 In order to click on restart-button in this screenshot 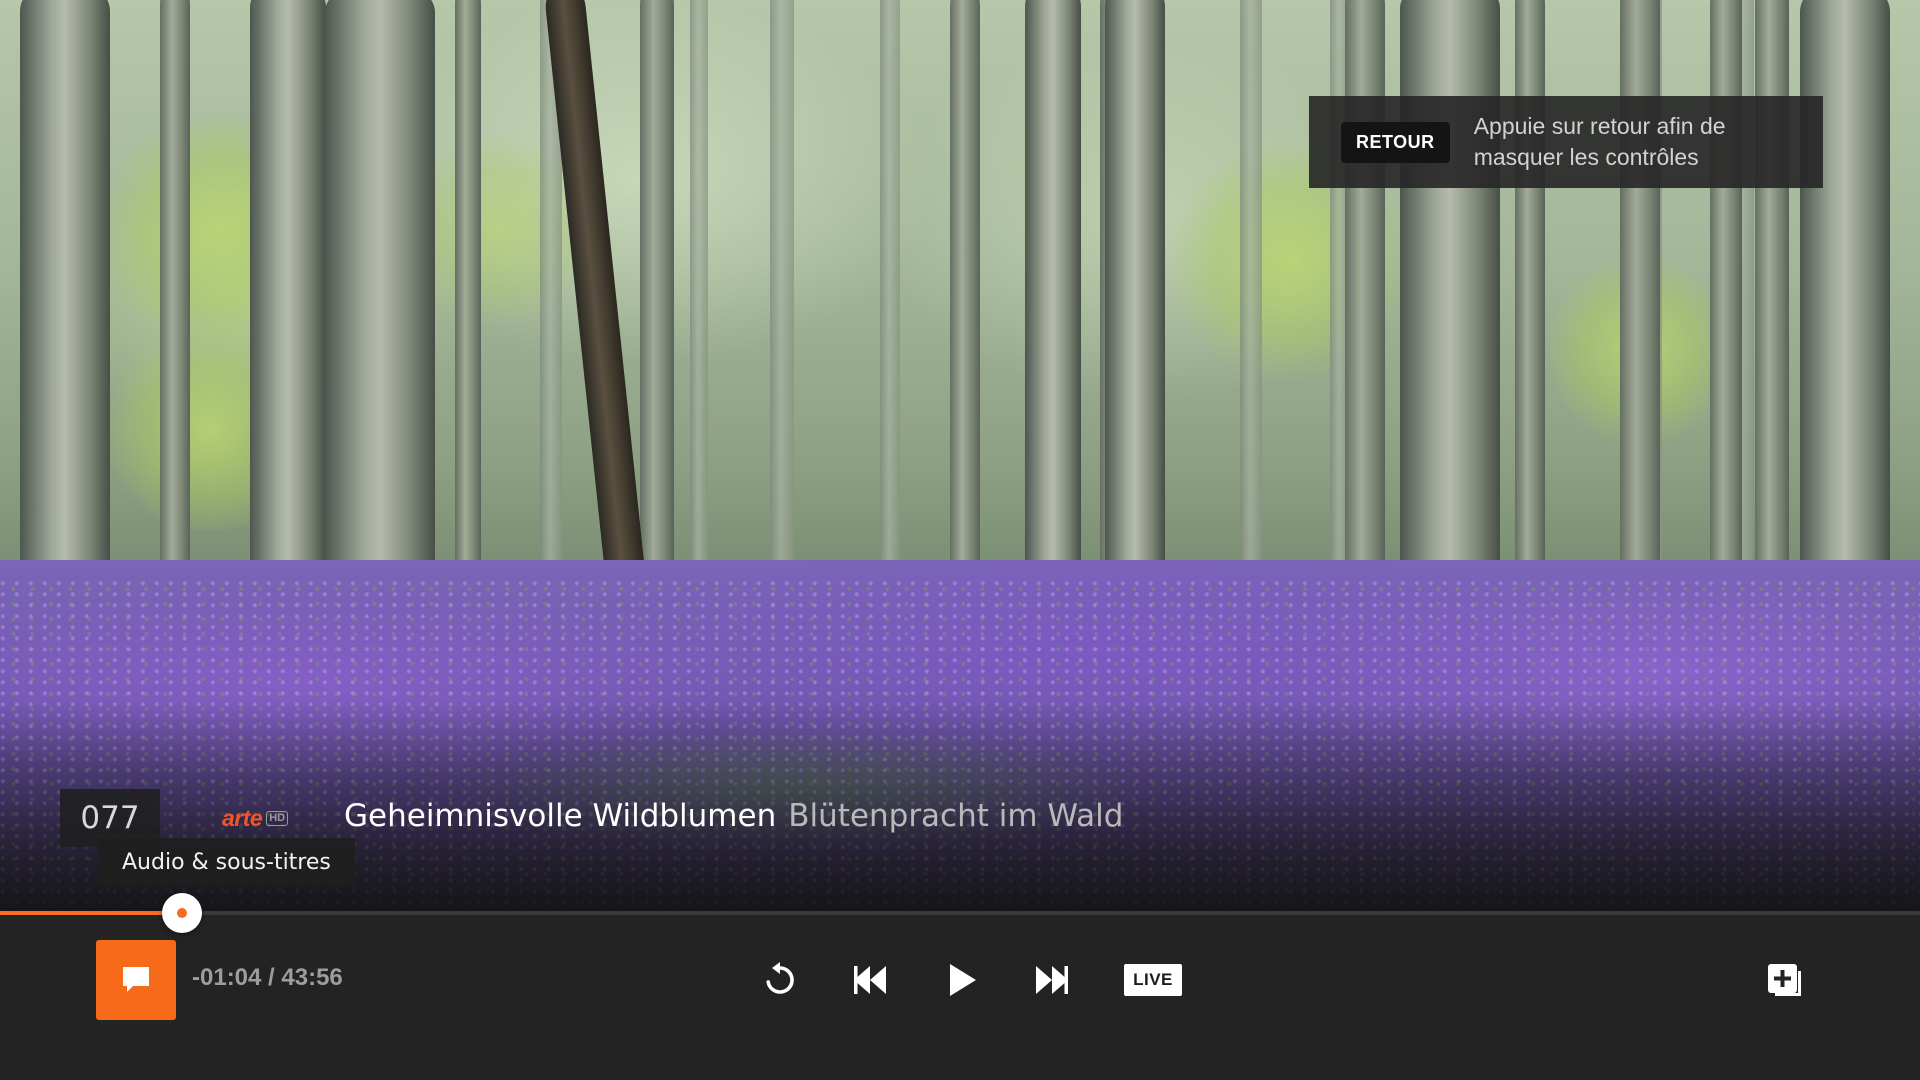, I will do `click(780, 980)`.